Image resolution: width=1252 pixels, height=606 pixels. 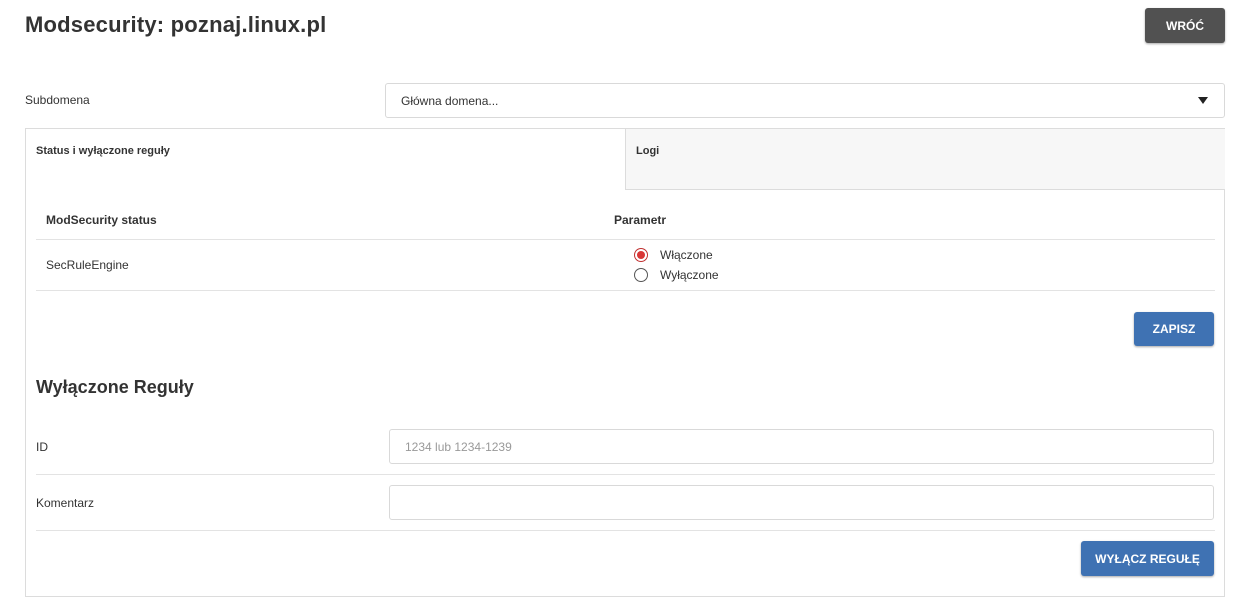 I want to click on tab-status: Status i wyłączone reguły, so click(x=325, y=159).